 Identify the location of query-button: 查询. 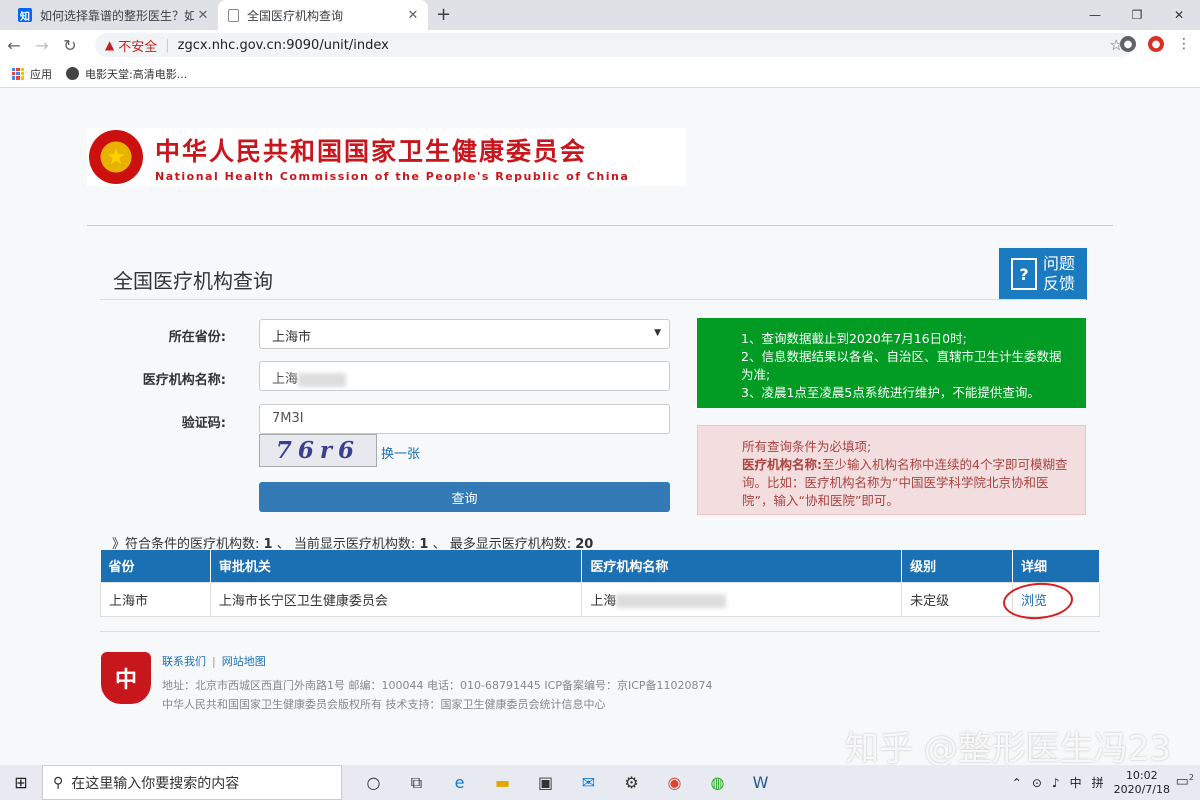
(464, 497).